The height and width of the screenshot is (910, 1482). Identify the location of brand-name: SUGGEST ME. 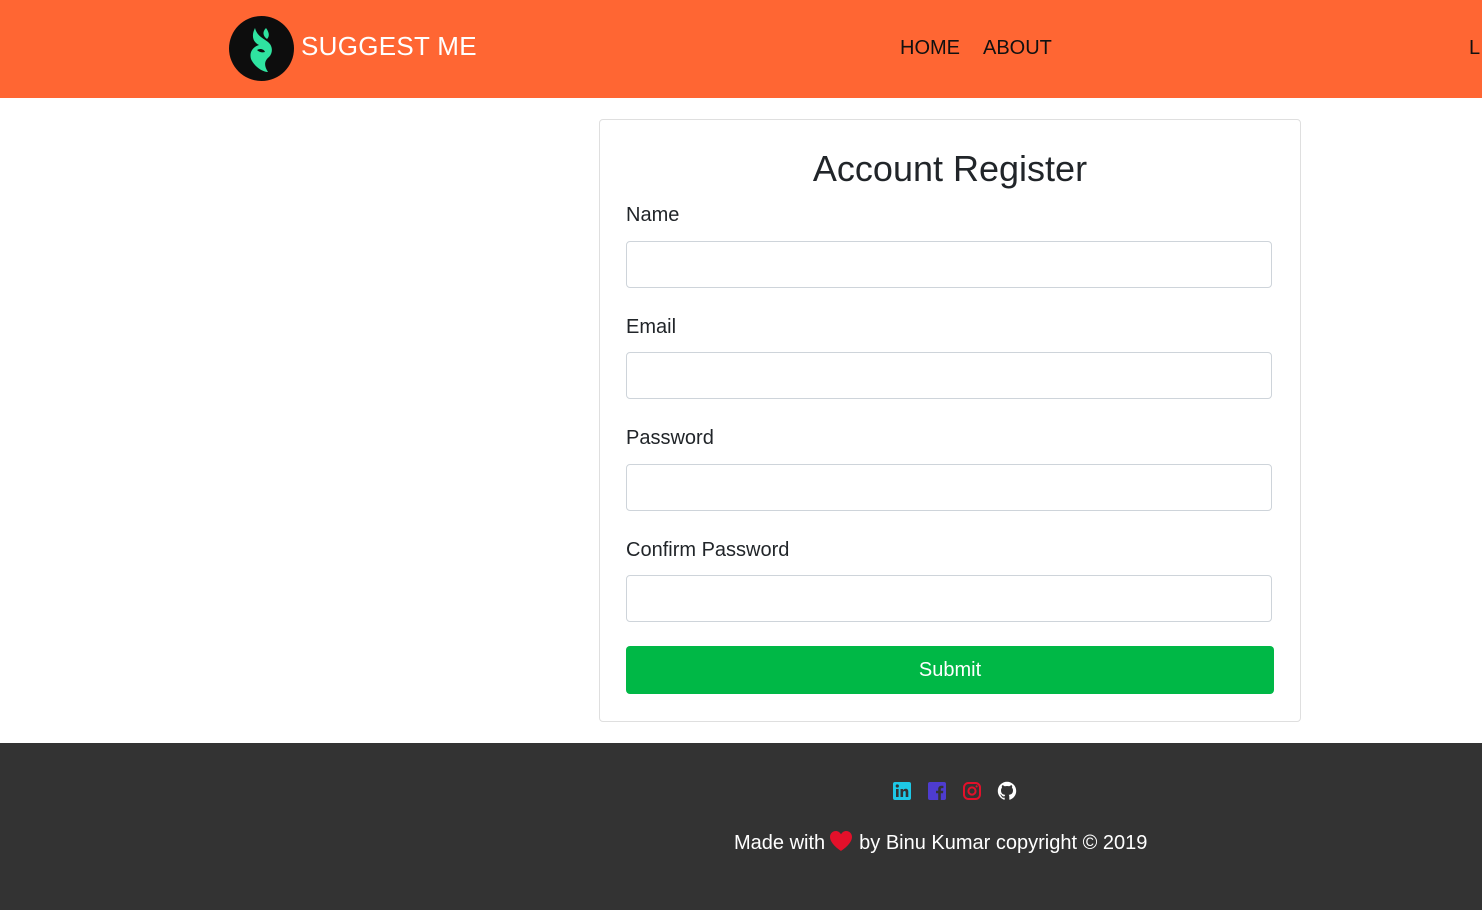
(389, 46).